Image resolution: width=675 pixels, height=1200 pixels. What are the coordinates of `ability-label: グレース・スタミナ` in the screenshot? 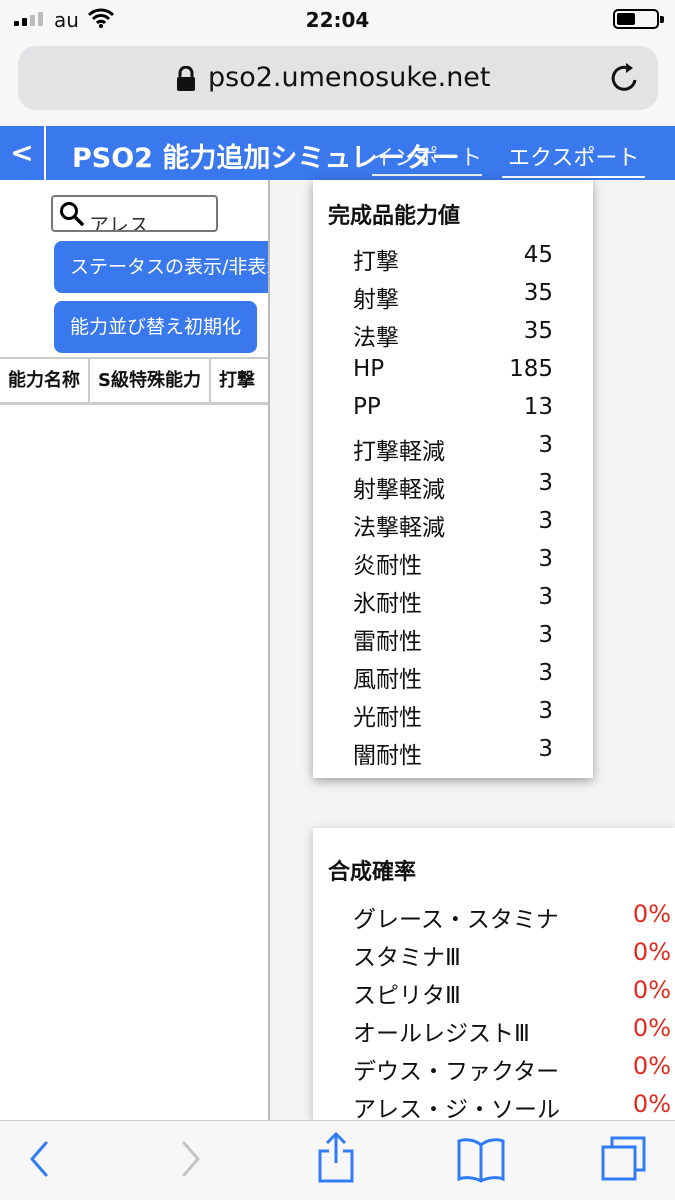 It's located at (456, 920).